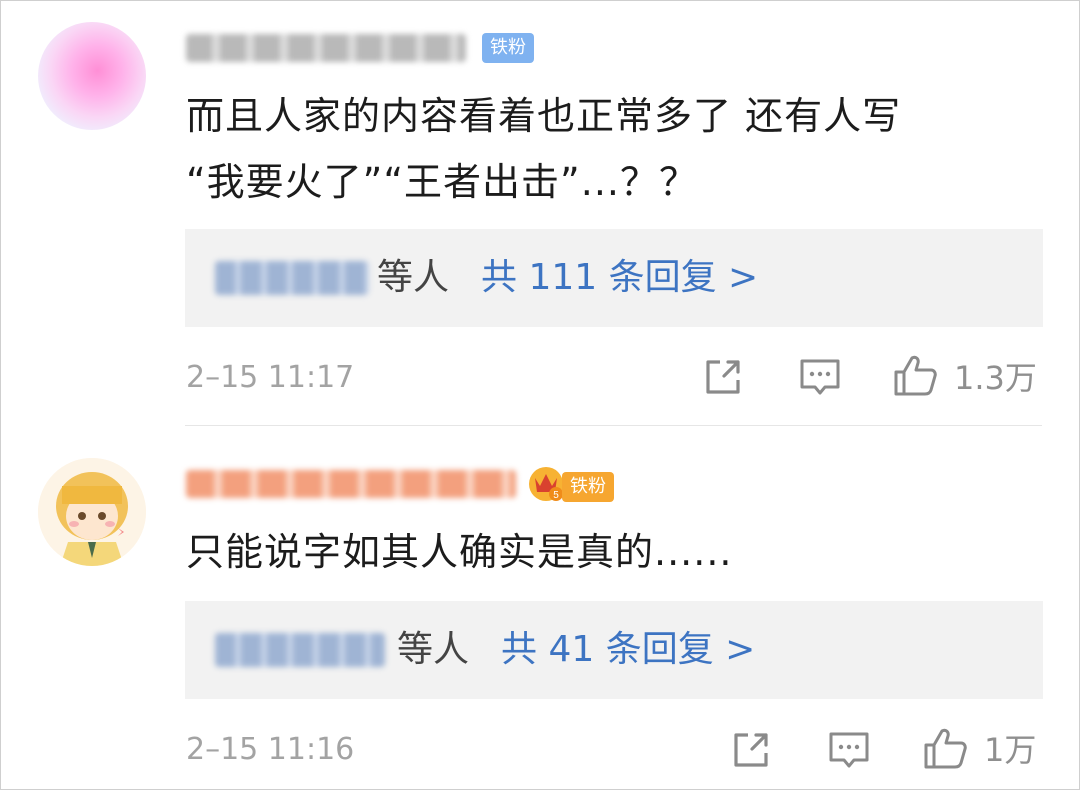  I want to click on like-count: 1万, so click(1010, 750).